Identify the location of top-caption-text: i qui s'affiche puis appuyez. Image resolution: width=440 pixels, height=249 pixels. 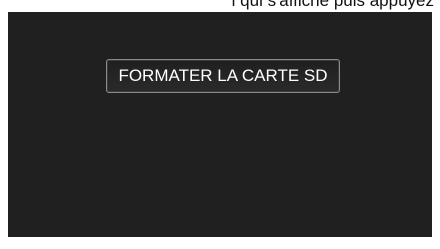
(332, 5).